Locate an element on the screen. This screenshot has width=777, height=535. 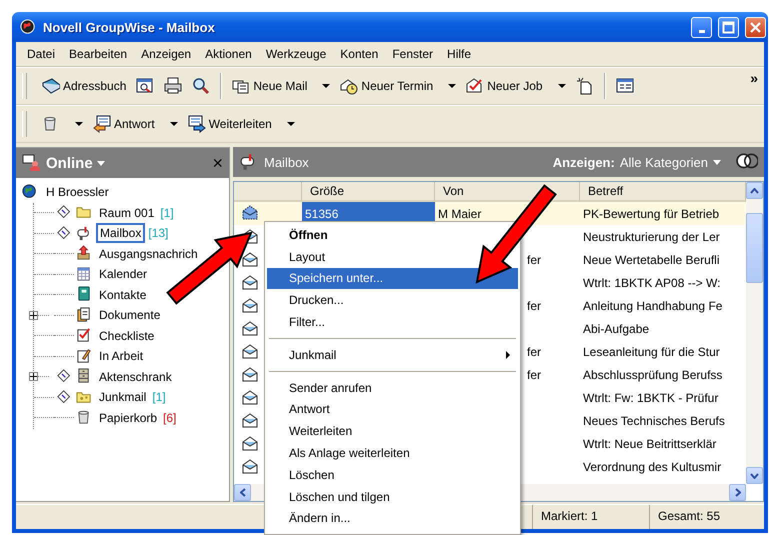
tree-item: Checkliste is located at coordinates (127, 335).